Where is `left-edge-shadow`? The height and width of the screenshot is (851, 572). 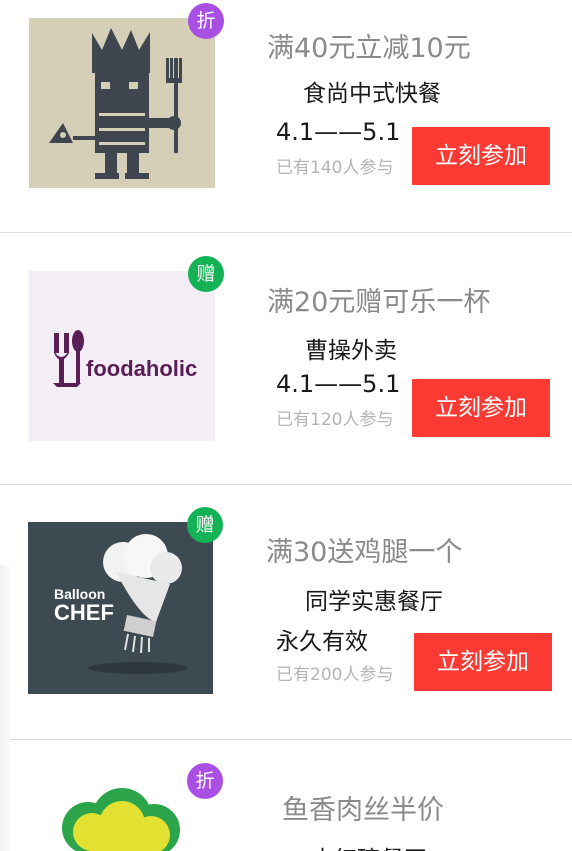 left-edge-shadow is located at coordinates (5, 708).